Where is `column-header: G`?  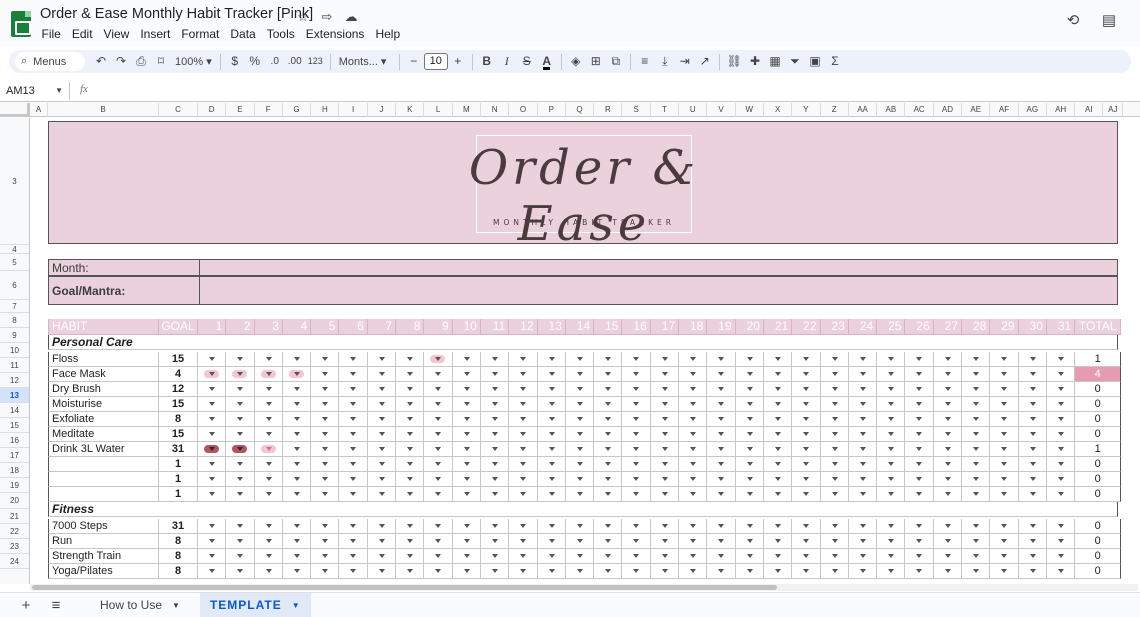
column-header: G is located at coordinates (297, 110).